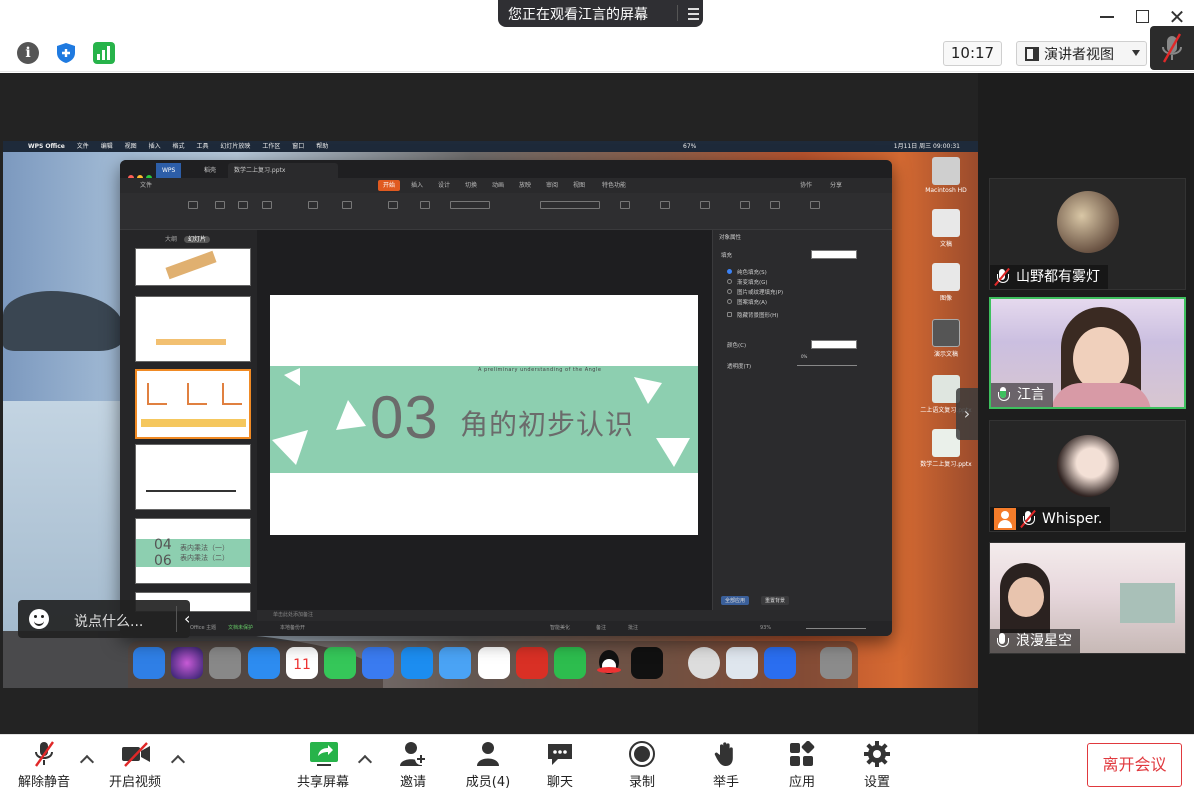 The image size is (1194, 792). Describe the element at coordinates (264, 663) in the screenshot. I see `safari-icon` at that location.